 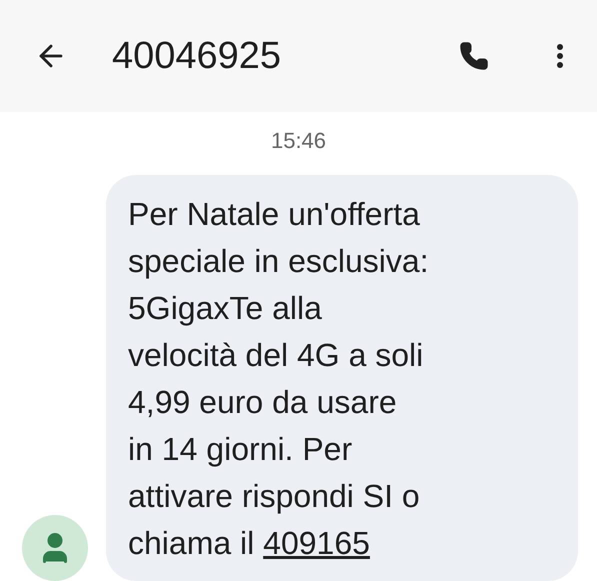 I want to click on message-time: 15:46, so click(x=298, y=141).